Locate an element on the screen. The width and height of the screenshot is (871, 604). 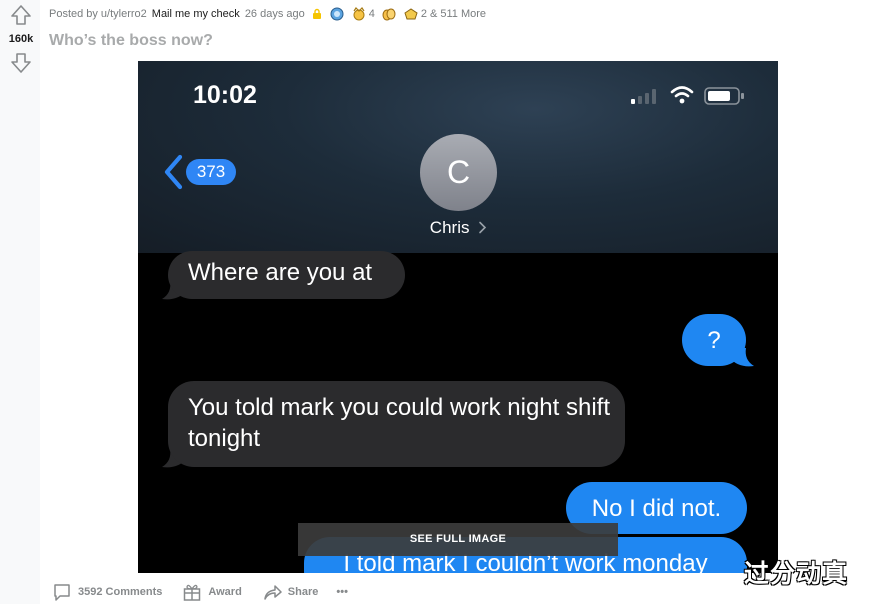
vote-column: 160k is located at coordinates (20, 302).